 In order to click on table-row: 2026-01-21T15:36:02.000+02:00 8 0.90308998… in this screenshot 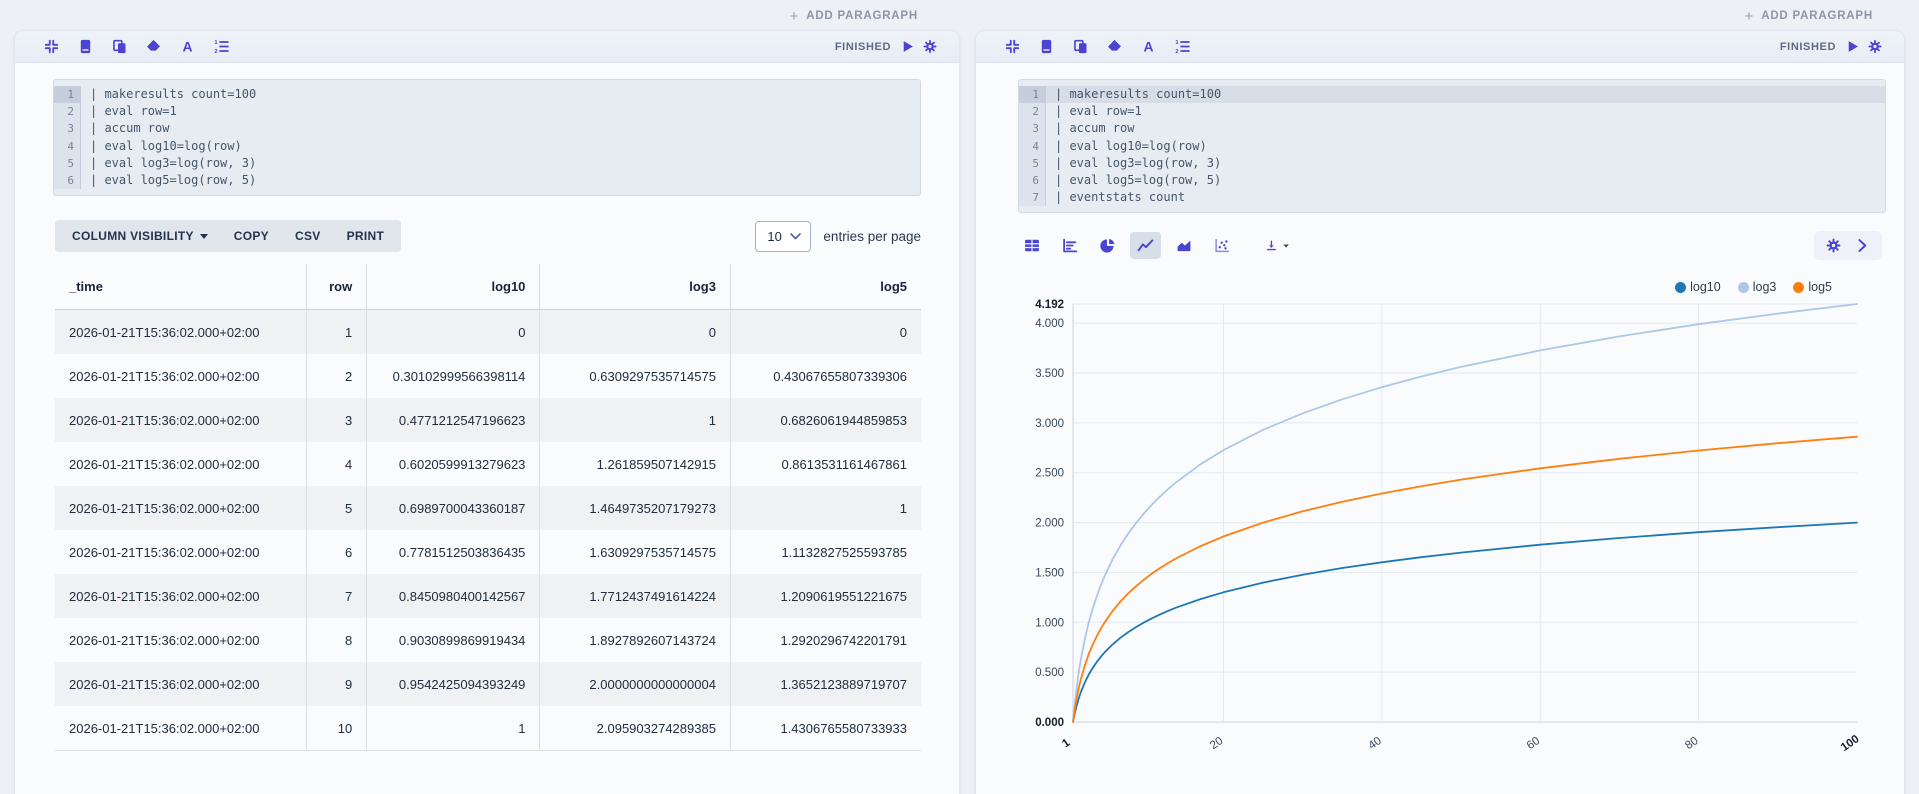, I will do `click(488, 640)`.